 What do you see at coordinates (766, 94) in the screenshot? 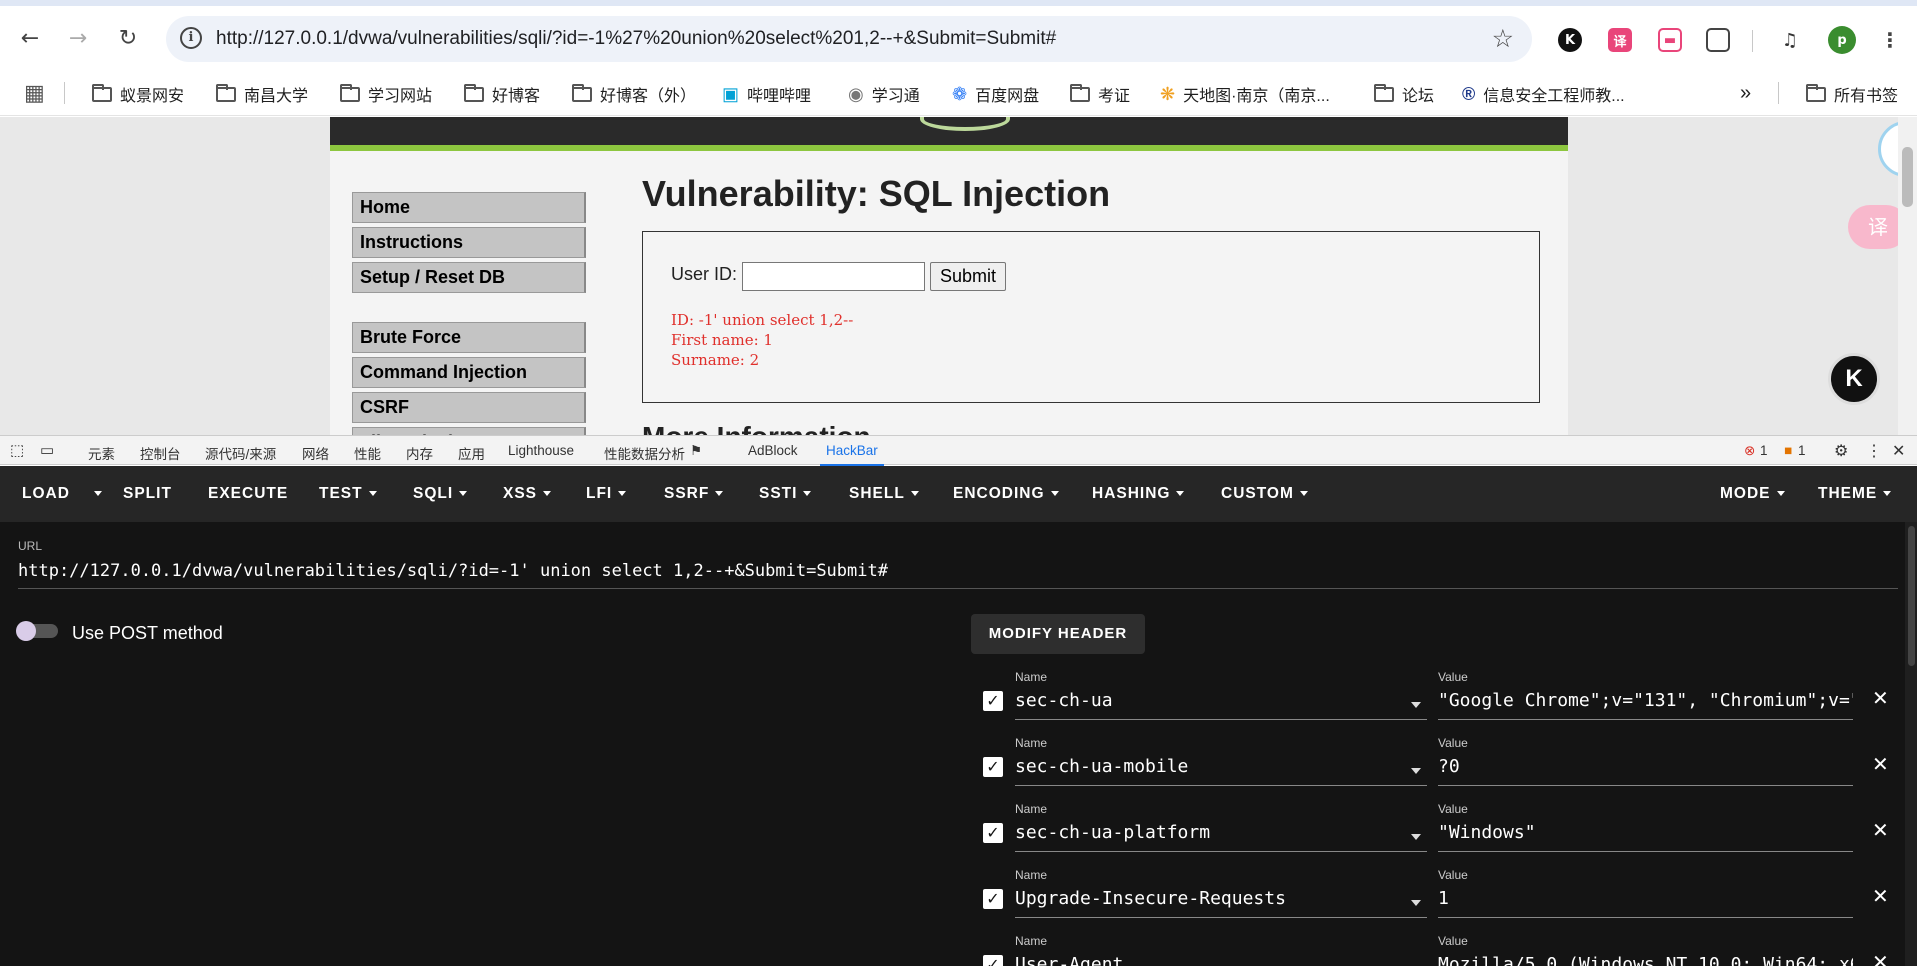
I see `bookmark-item: ▣ 哔哩哔哩` at bounding box center [766, 94].